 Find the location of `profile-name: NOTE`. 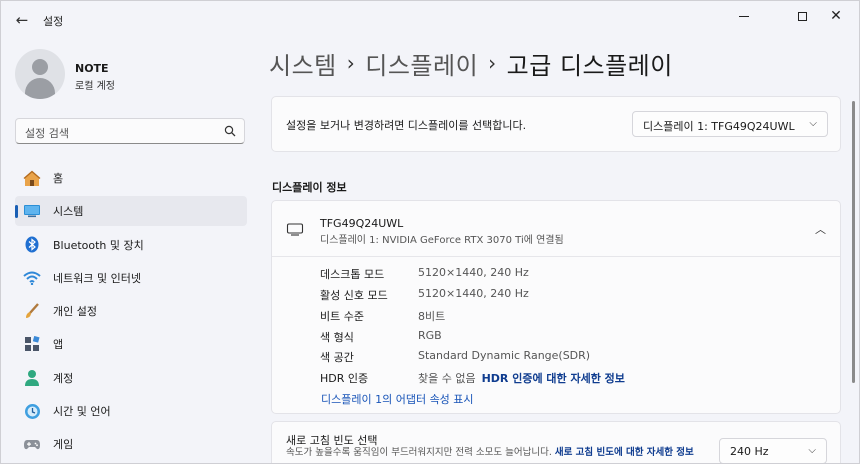

profile-name: NOTE is located at coordinates (92, 68).